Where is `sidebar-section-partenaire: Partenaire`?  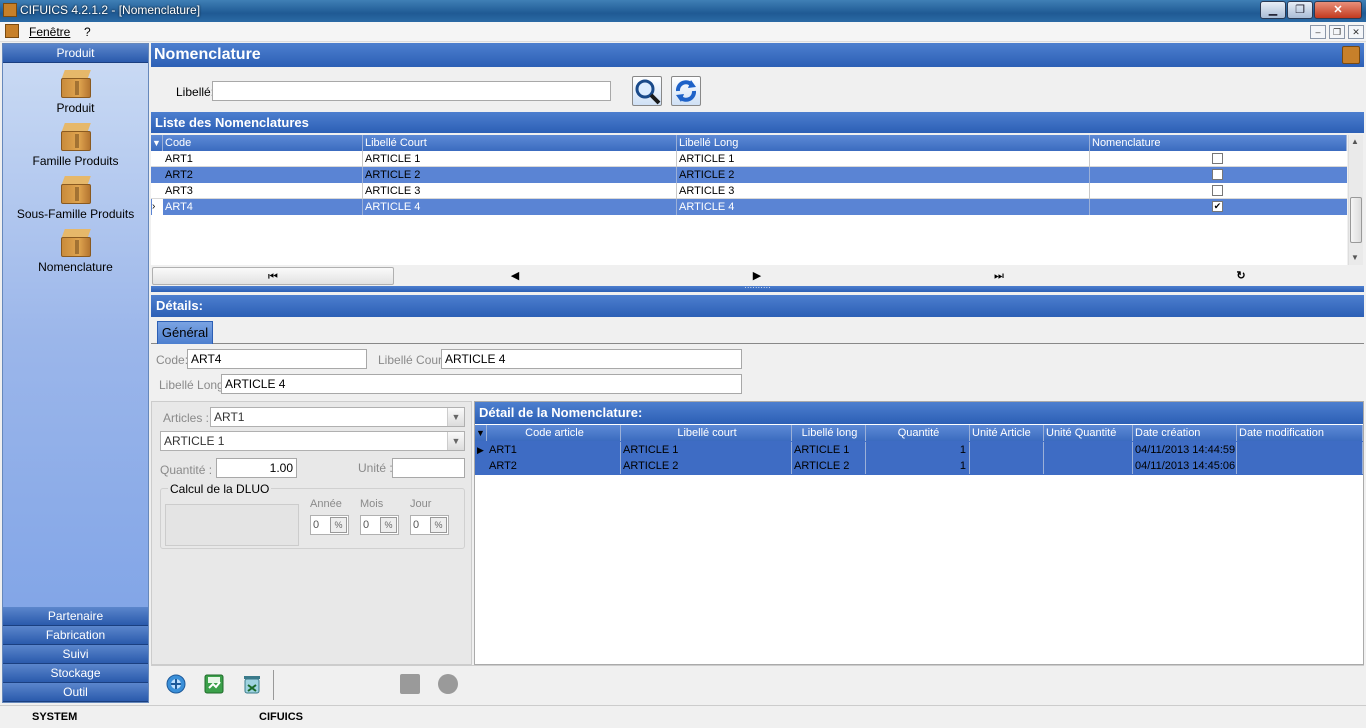
sidebar-section-partenaire: Partenaire is located at coordinates (75, 616).